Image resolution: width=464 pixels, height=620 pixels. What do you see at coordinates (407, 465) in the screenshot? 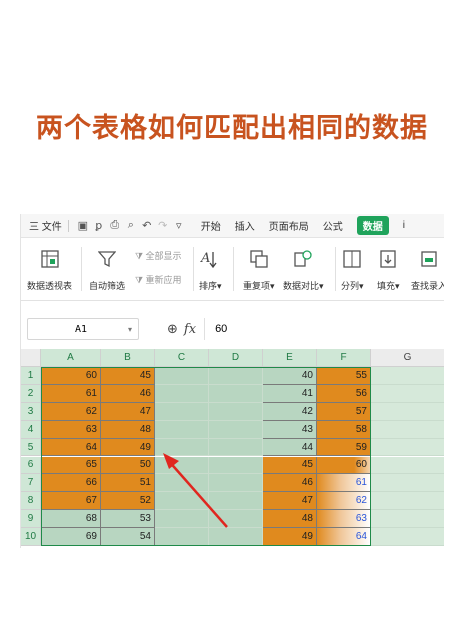
I see `cell-g6` at bounding box center [407, 465].